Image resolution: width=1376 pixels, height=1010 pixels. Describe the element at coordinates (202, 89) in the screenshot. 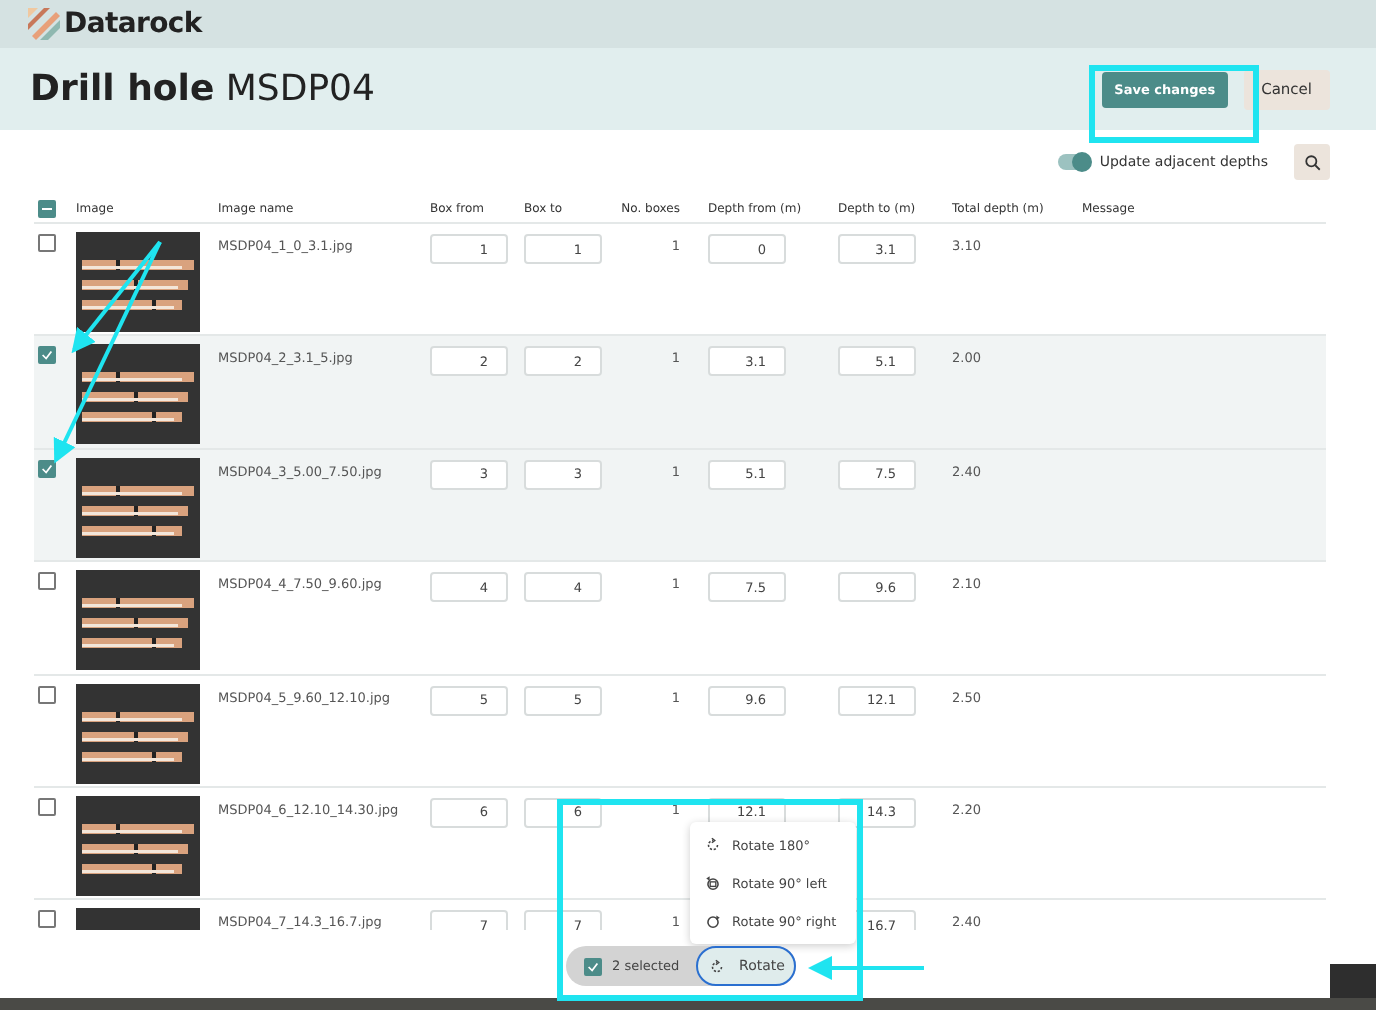

I see `page-title: Drill hole MSDP04` at that location.